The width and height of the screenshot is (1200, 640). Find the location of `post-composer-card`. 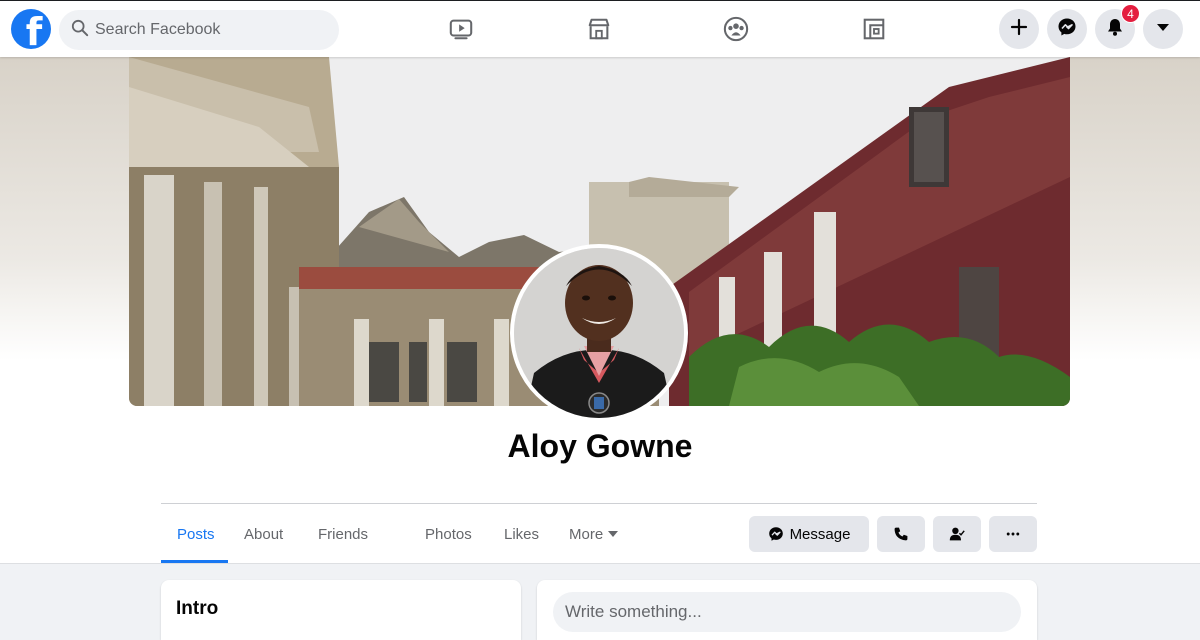

post-composer-card is located at coordinates (787, 610).